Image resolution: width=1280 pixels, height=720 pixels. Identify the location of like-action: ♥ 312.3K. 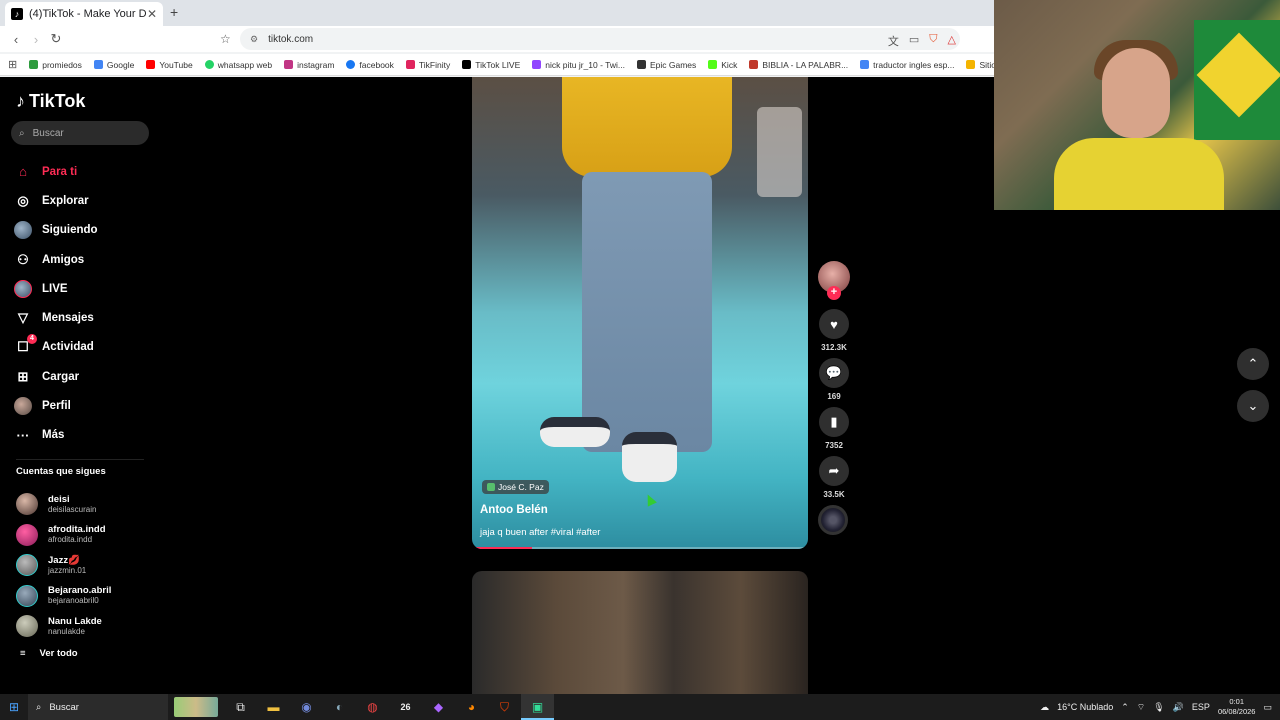
(834, 330).